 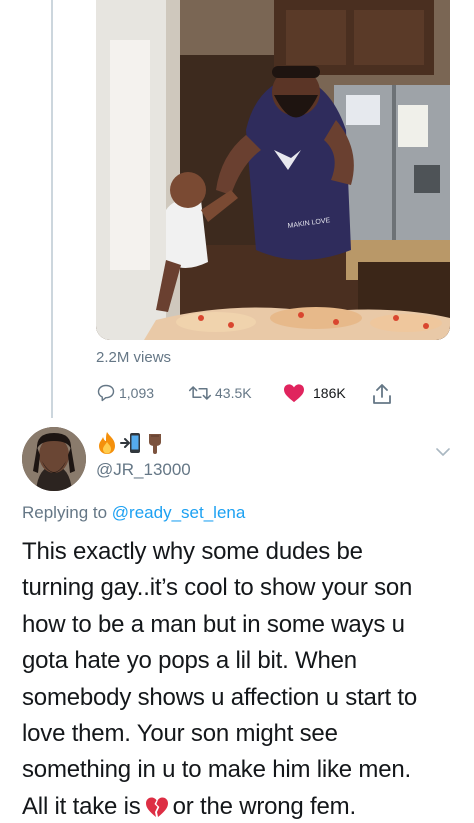 I want to click on retweet-button: 43.5K, so click(x=220, y=393).